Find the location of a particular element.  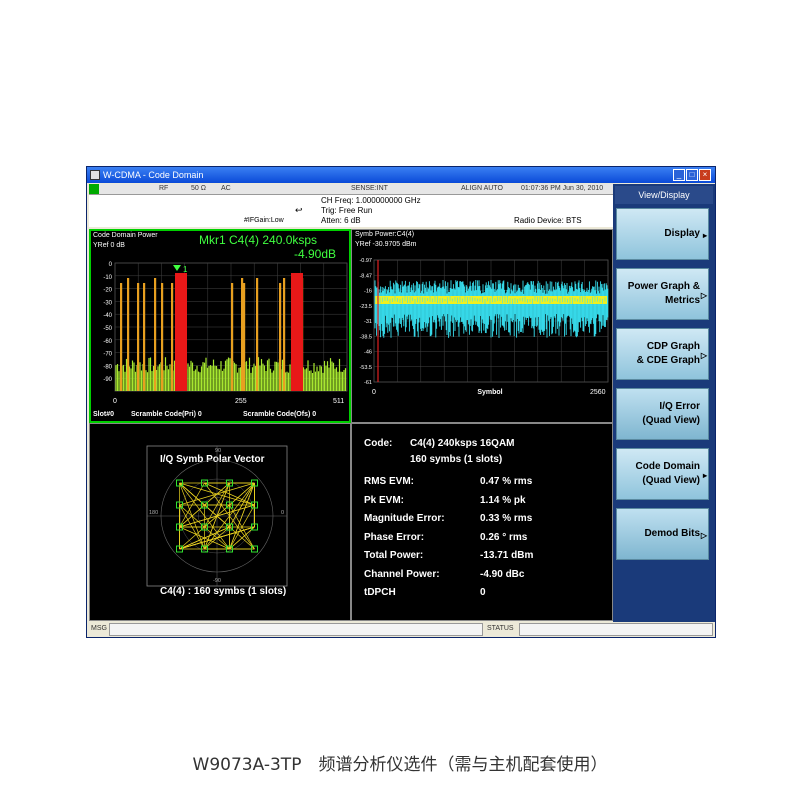

y-tick-label: -23.5 is located at coordinates (365, 307).